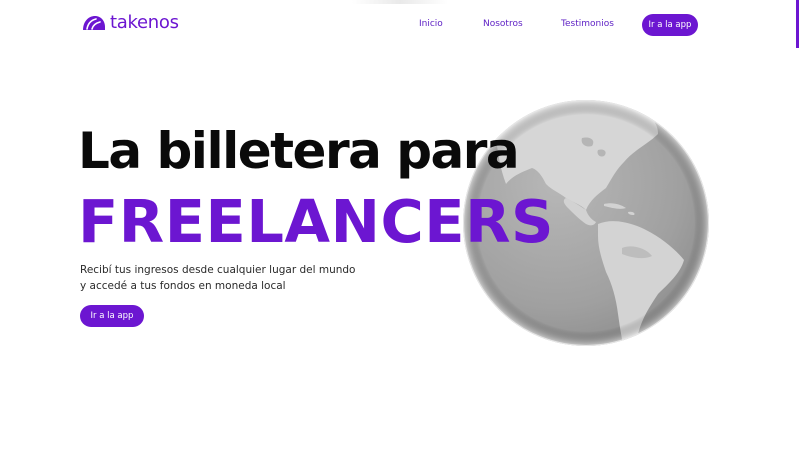  I want to click on logo-text: takenos, so click(144, 22).